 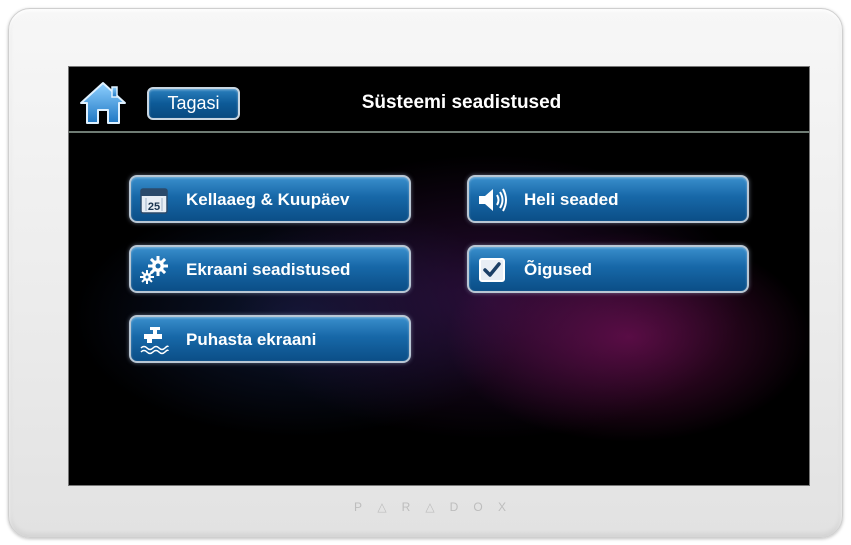 What do you see at coordinates (461, 102) in the screenshot?
I see `page-title: Süsteemi seadistused` at bounding box center [461, 102].